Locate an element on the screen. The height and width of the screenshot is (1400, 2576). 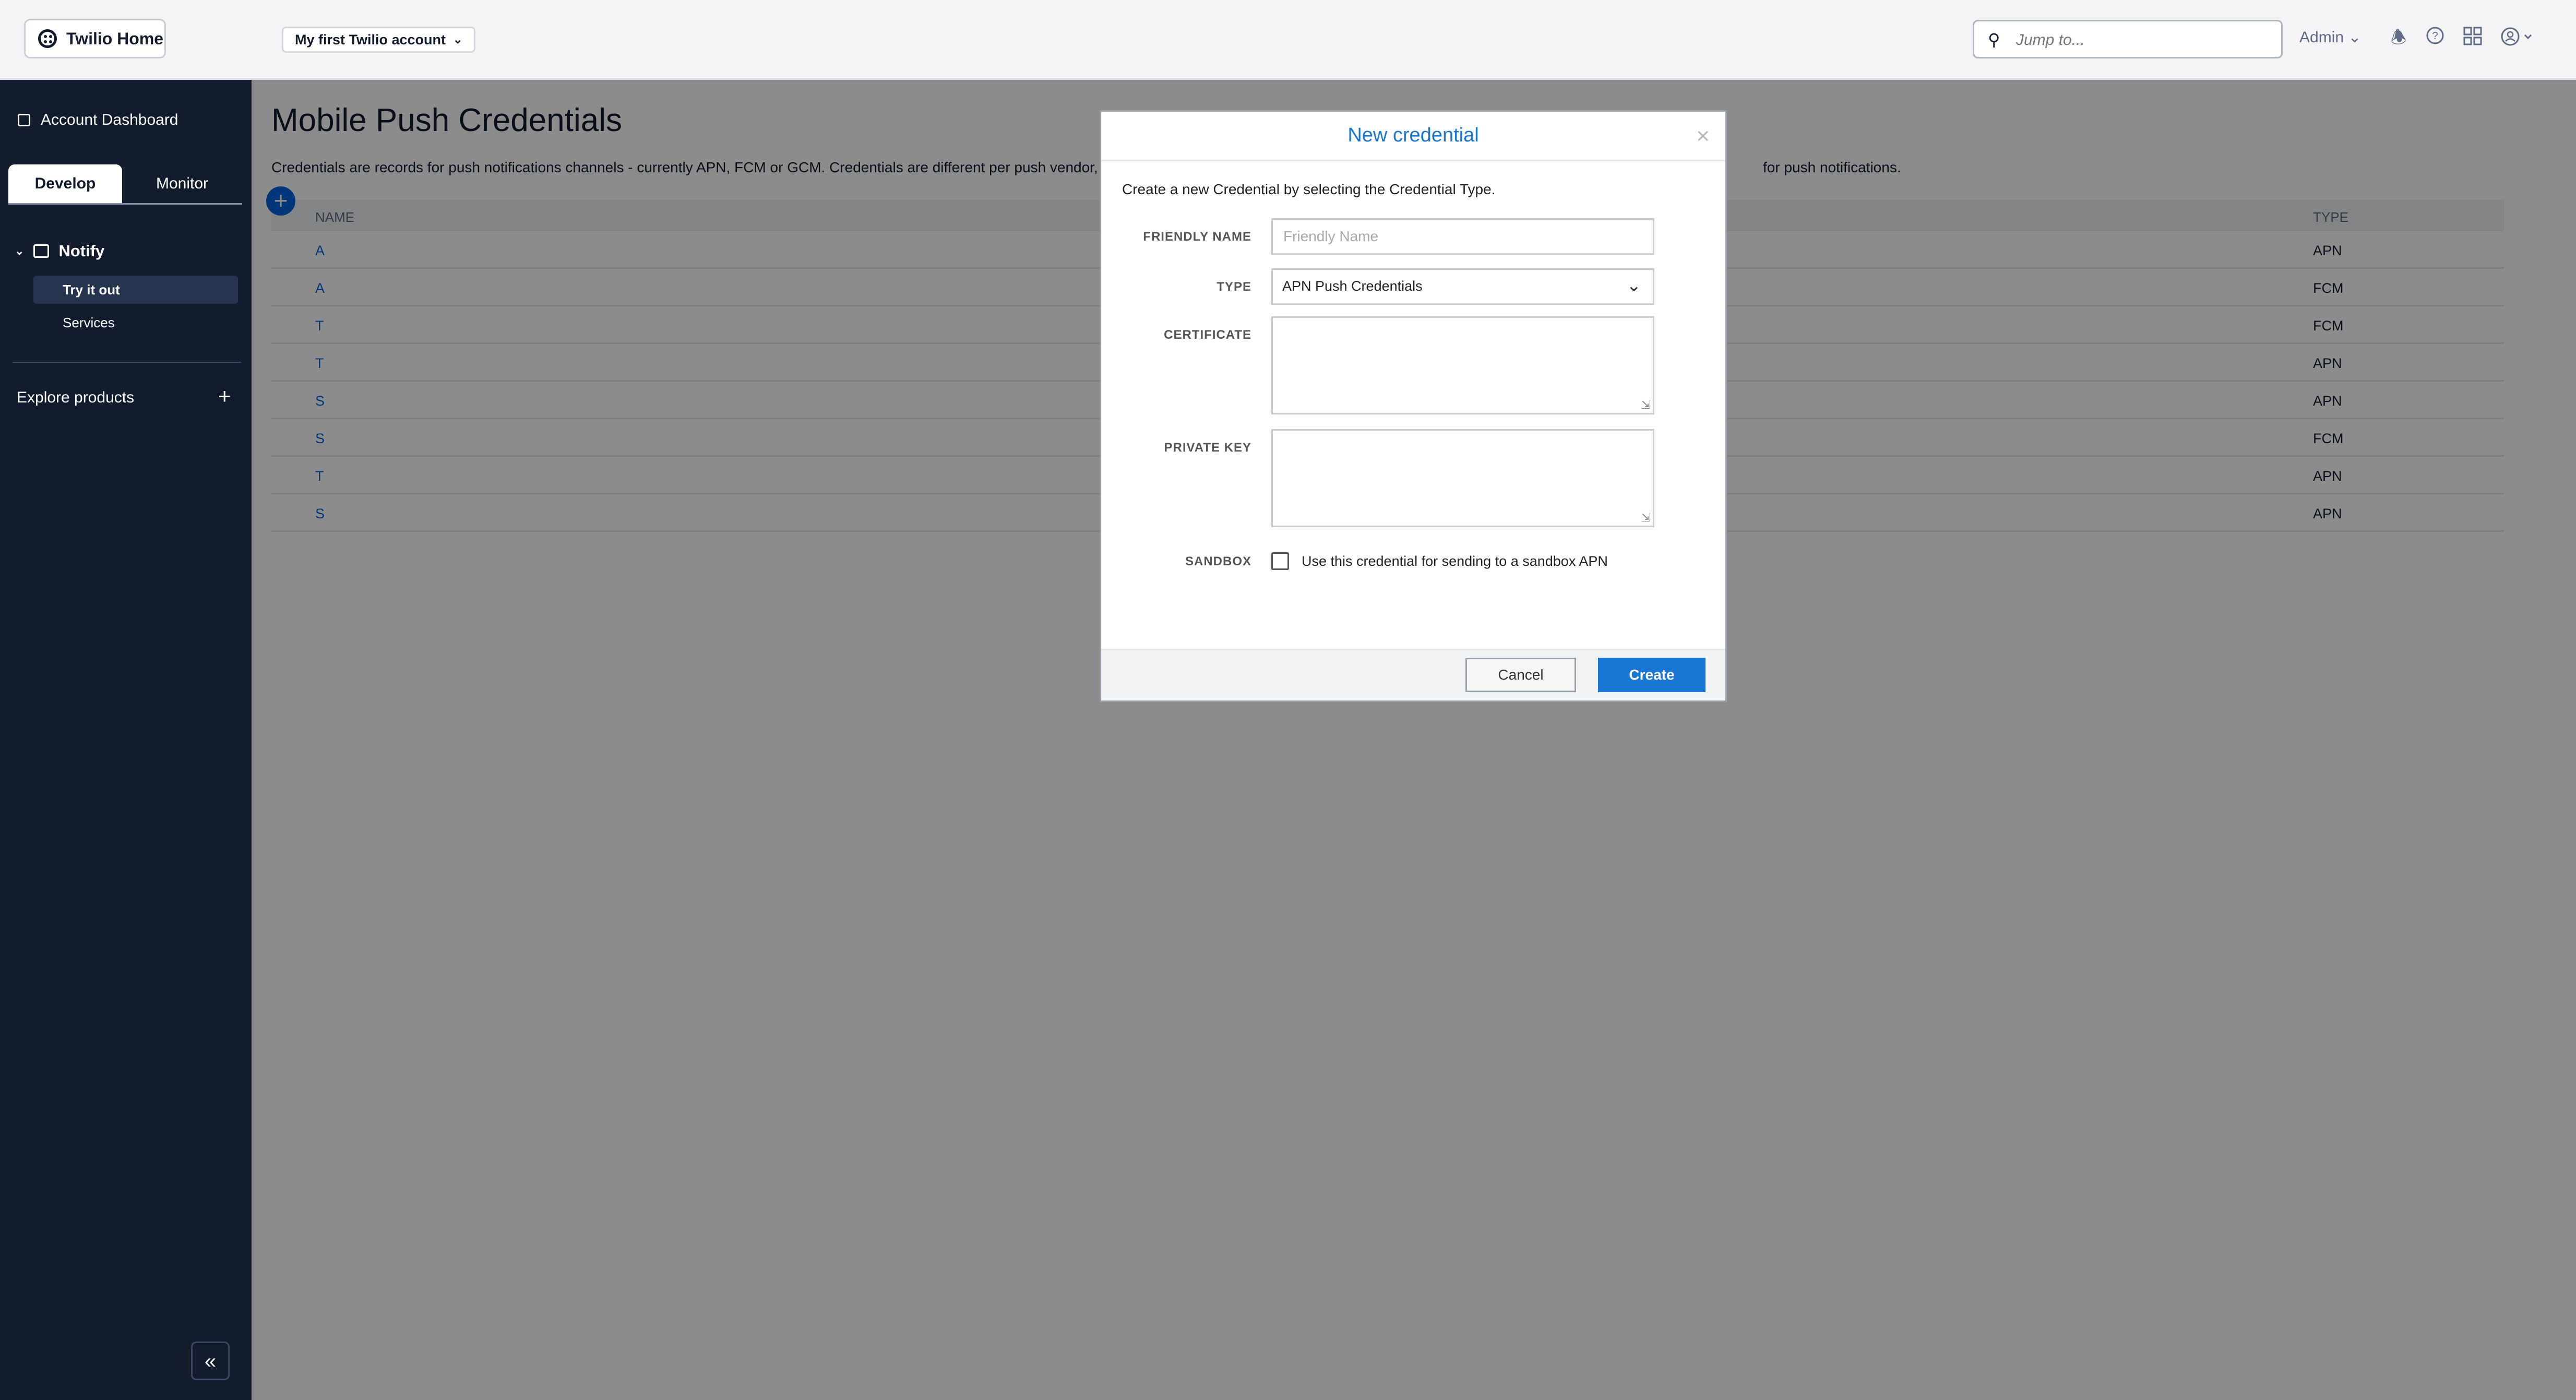
tab-monitor: Monitor is located at coordinates (182, 183).